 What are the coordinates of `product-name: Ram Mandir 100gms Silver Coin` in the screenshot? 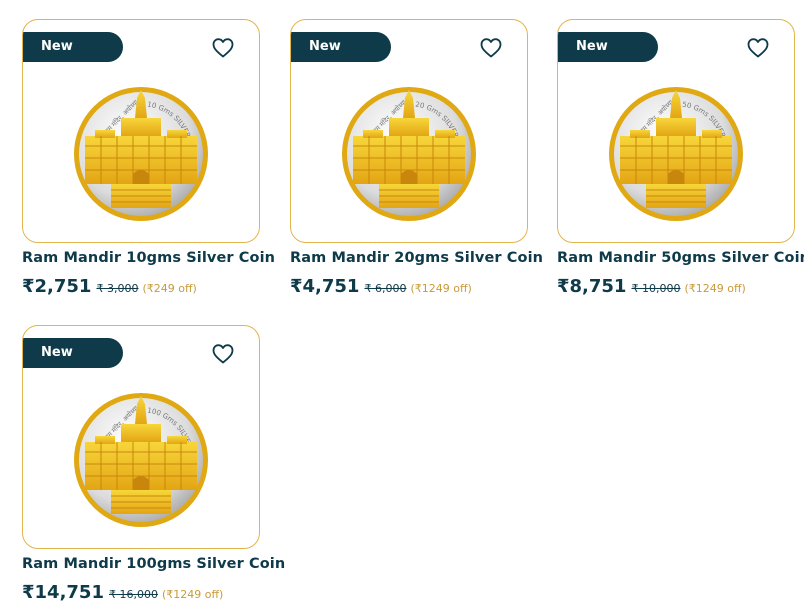 It's located at (153, 564).